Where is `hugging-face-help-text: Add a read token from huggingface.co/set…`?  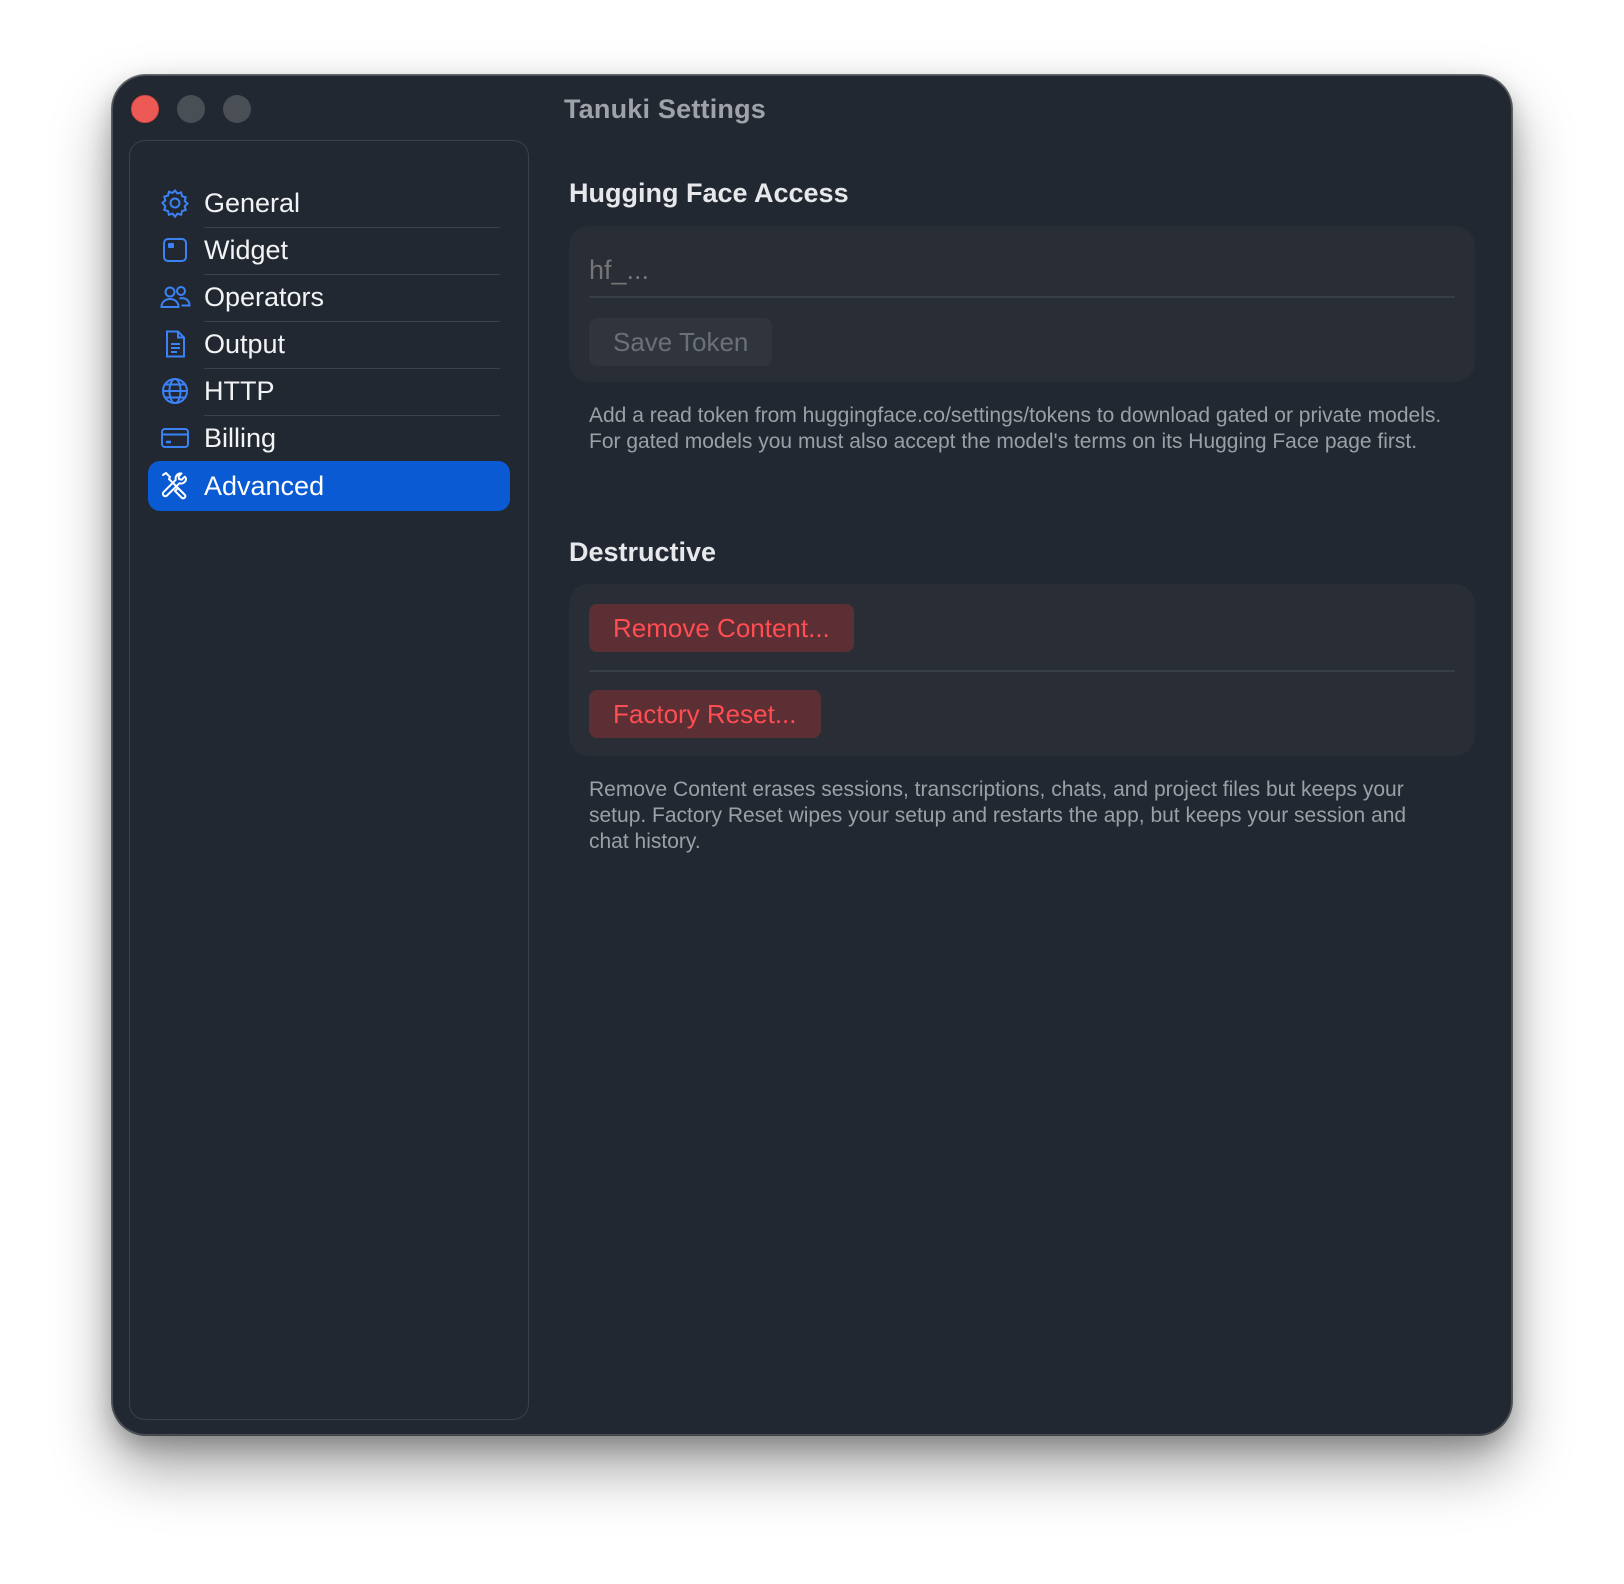 hugging-face-help-text: Add a read token from huggingface.co/set… is located at coordinates (1015, 428).